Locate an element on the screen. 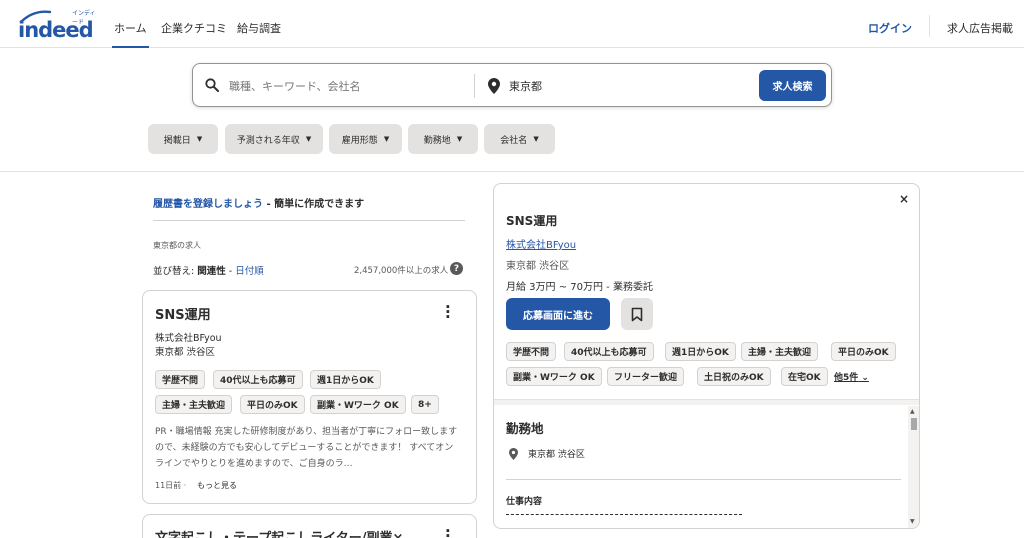  company-name: 株式会社BFyou is located at coordinates (188, 338).